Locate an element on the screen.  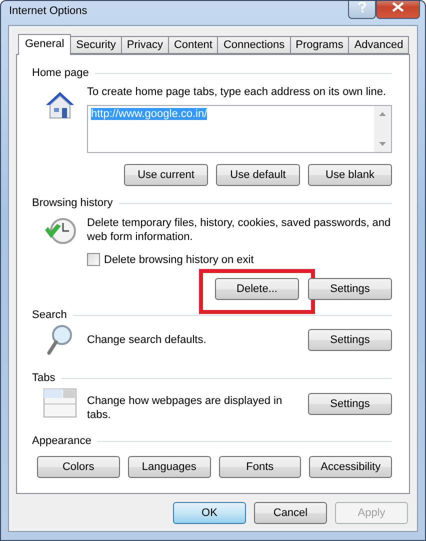
section-heading: Search is located at coordinates (49, 315).